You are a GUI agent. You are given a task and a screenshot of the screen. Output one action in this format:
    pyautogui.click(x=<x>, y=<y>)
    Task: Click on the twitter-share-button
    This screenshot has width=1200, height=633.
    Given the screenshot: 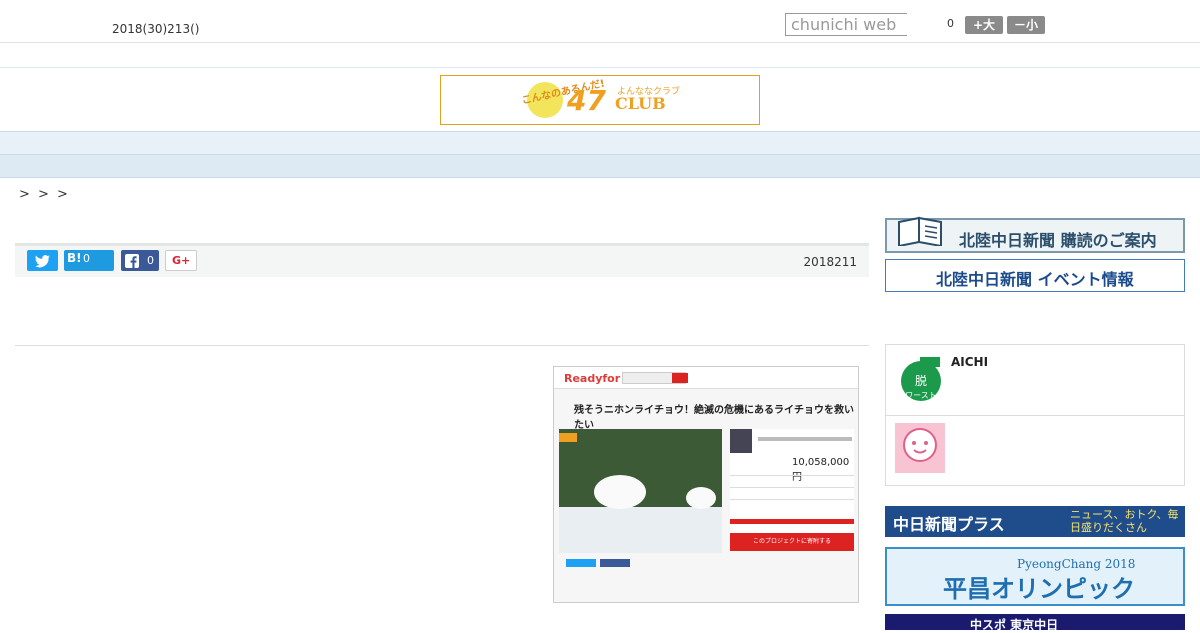 What is the action you would take?
    pyautogui.click(x=42, y=260)
    